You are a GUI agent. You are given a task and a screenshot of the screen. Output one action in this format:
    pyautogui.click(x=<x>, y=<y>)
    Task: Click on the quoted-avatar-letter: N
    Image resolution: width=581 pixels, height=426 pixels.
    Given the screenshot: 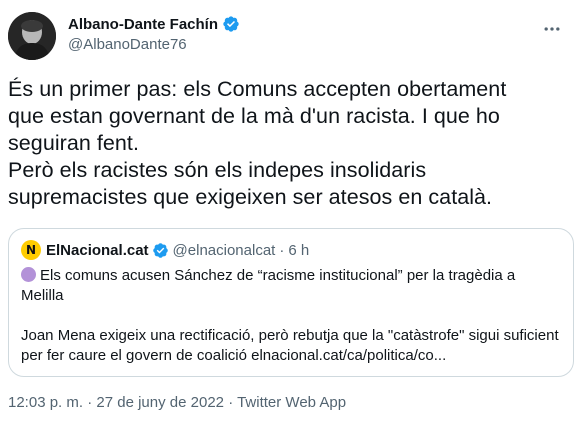 What is the action you would take?
    pyautogui.click(x=31, y=250)
    